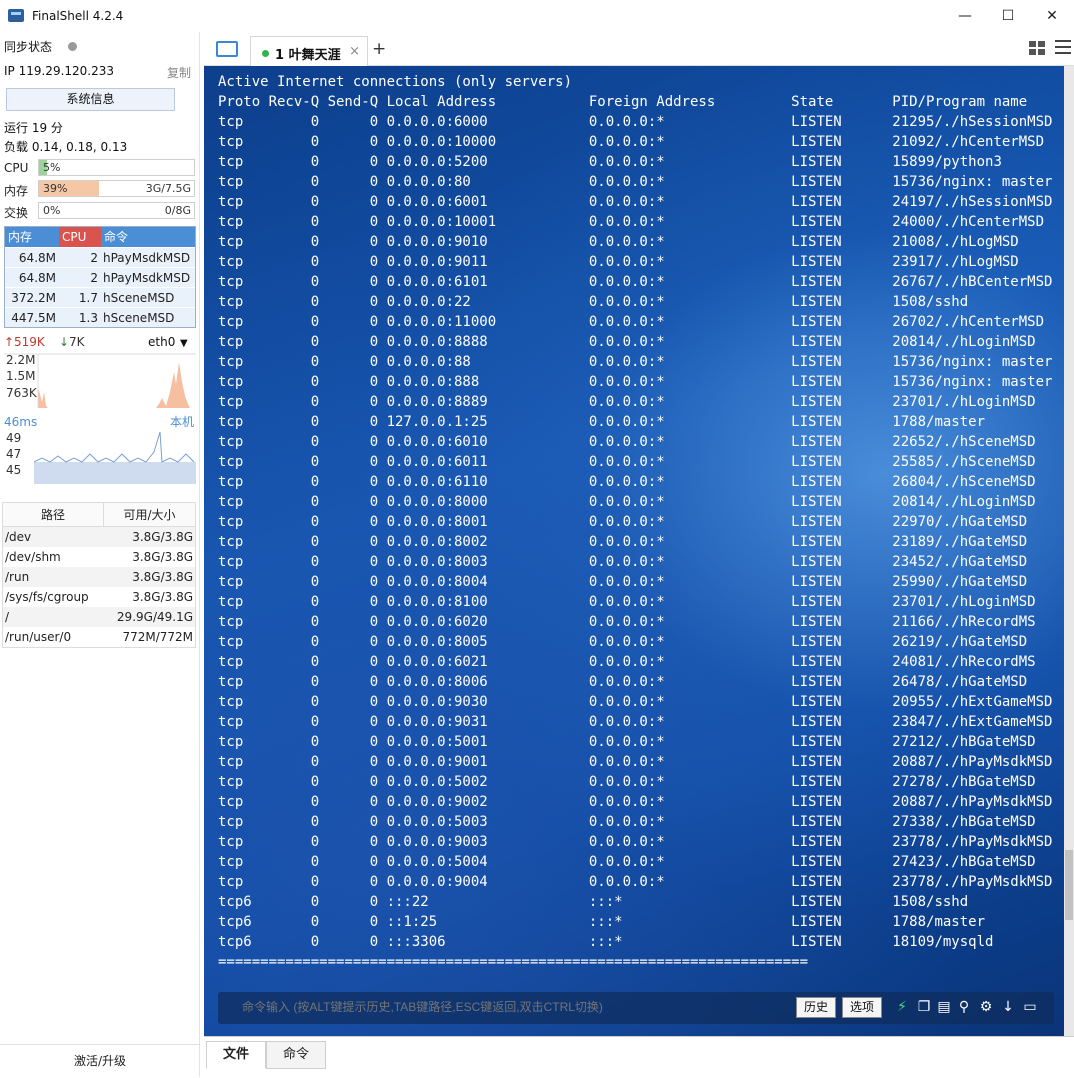 The image size is (1074, 1078). I want to click on gear-icon: ⚙, so click(986, 1007).